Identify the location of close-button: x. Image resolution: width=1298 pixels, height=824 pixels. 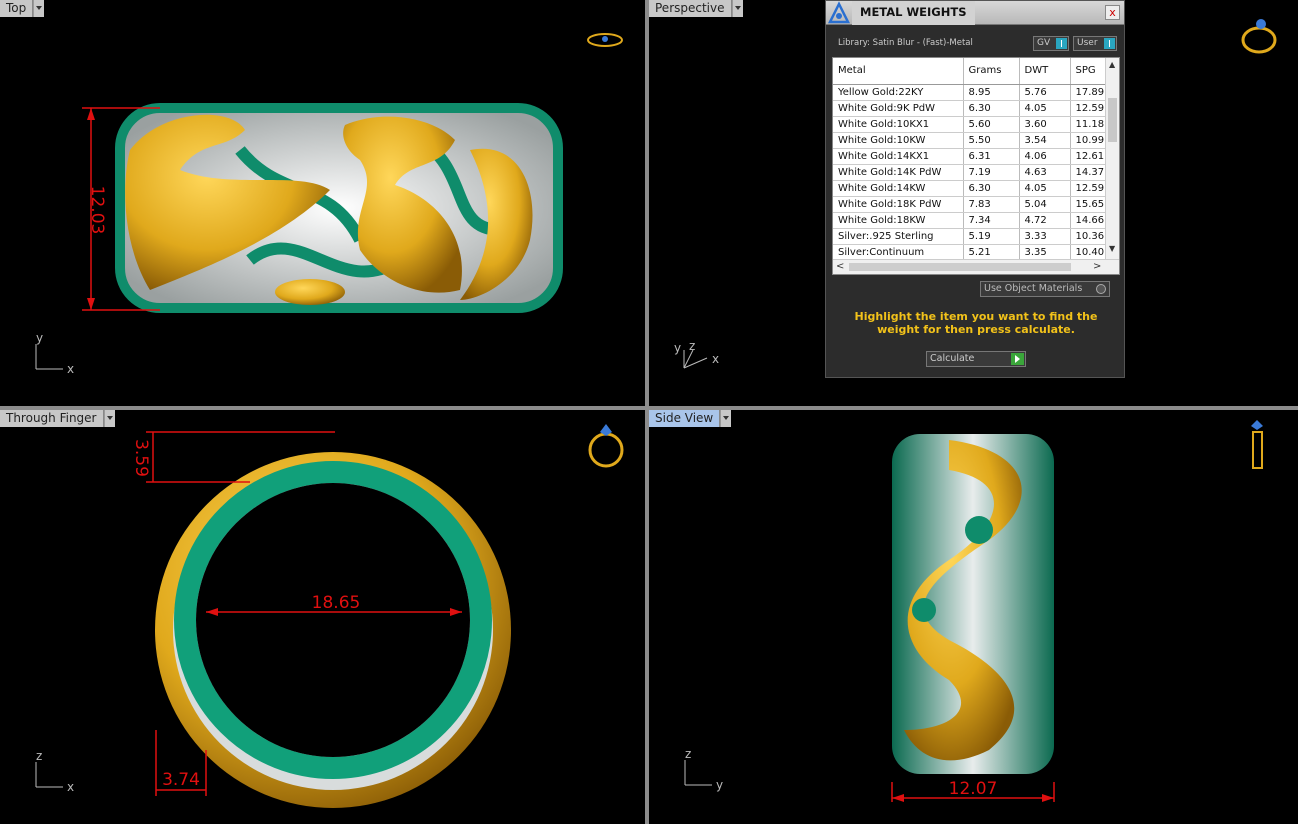
(1112, 12).